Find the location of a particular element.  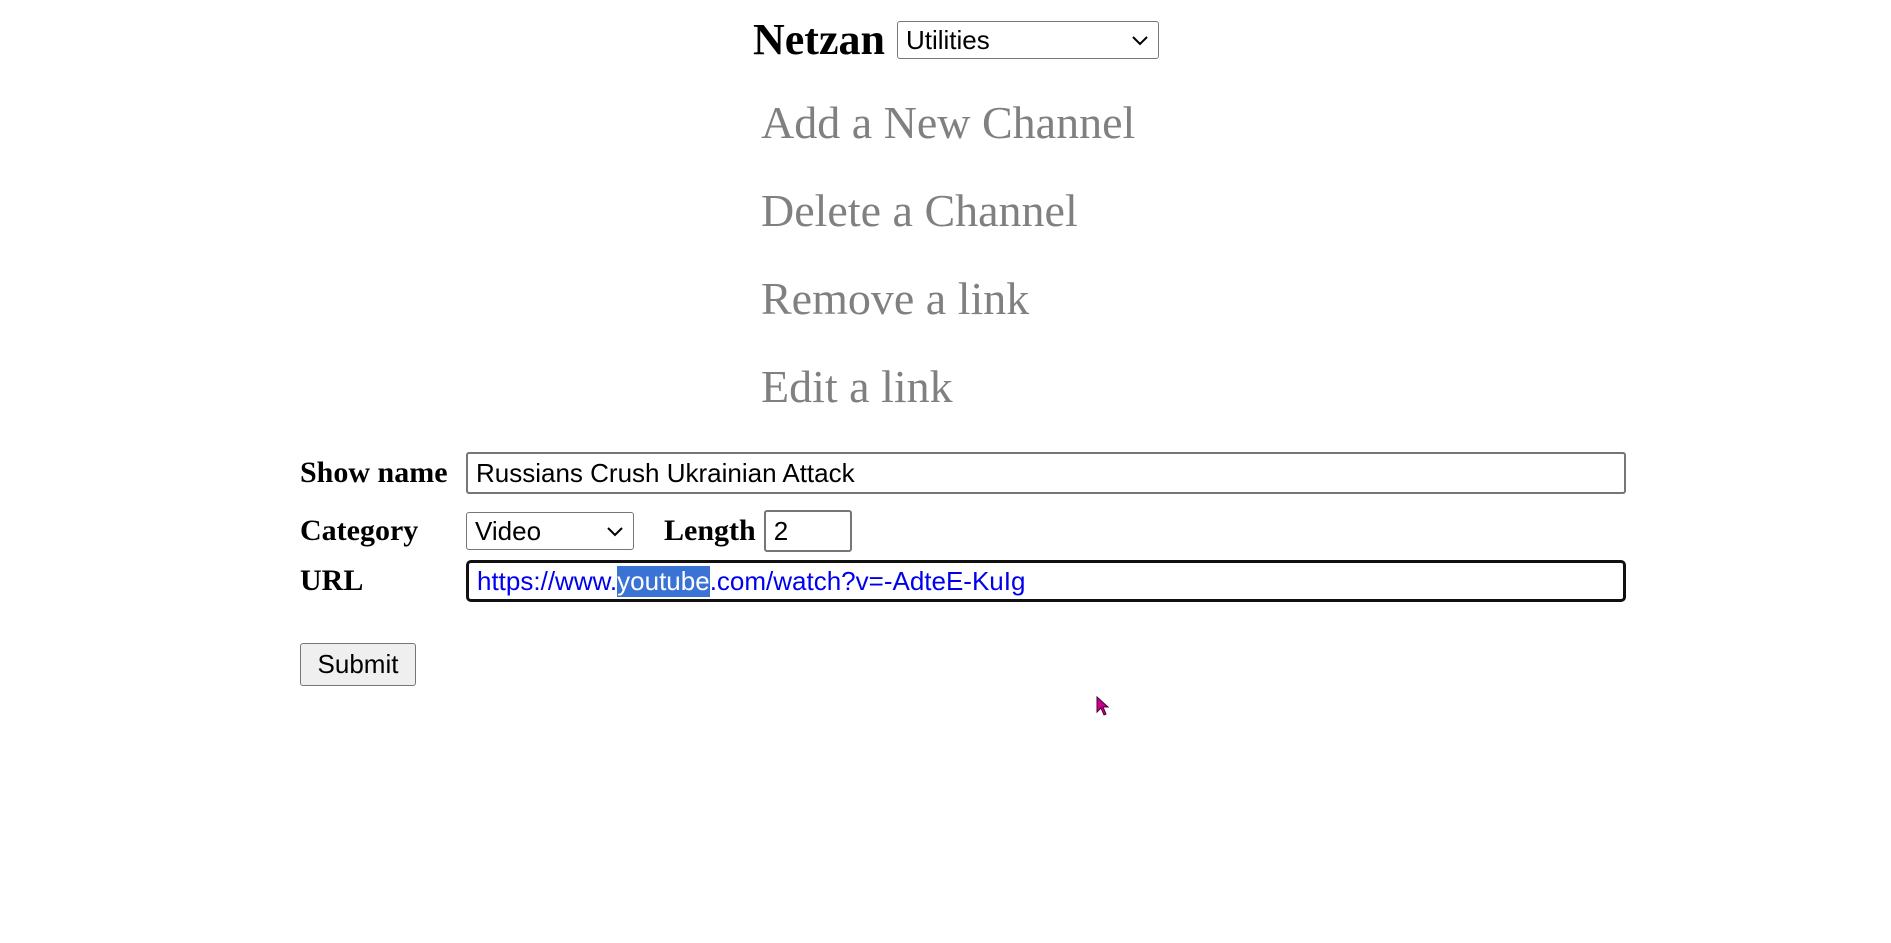

length-value: 2 is located at coordinates (781, 530).